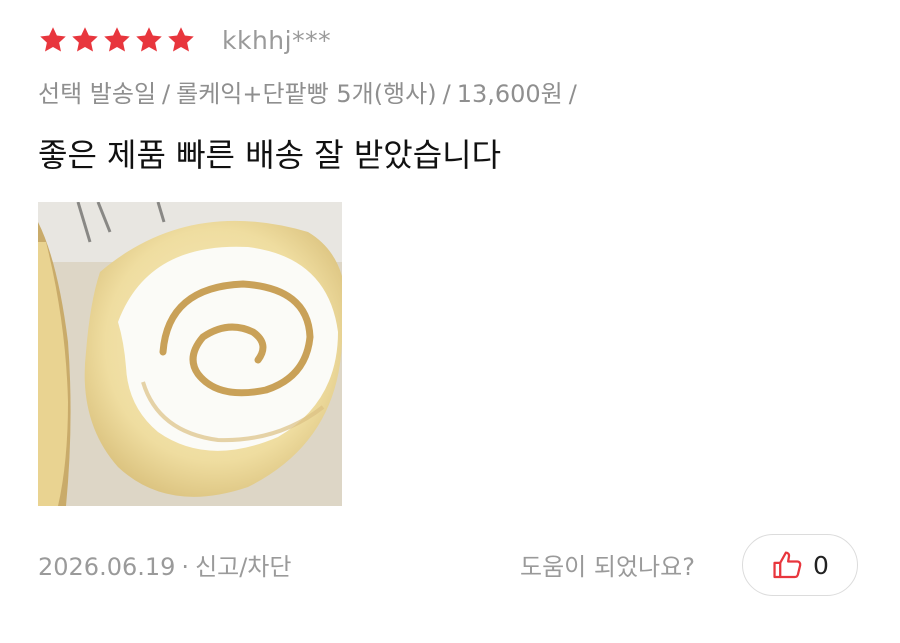 This screenshot has height=643, width=900. Describe the element at coordinates (821, 565) in the screenshot. I see `like-count: 0` at that location.